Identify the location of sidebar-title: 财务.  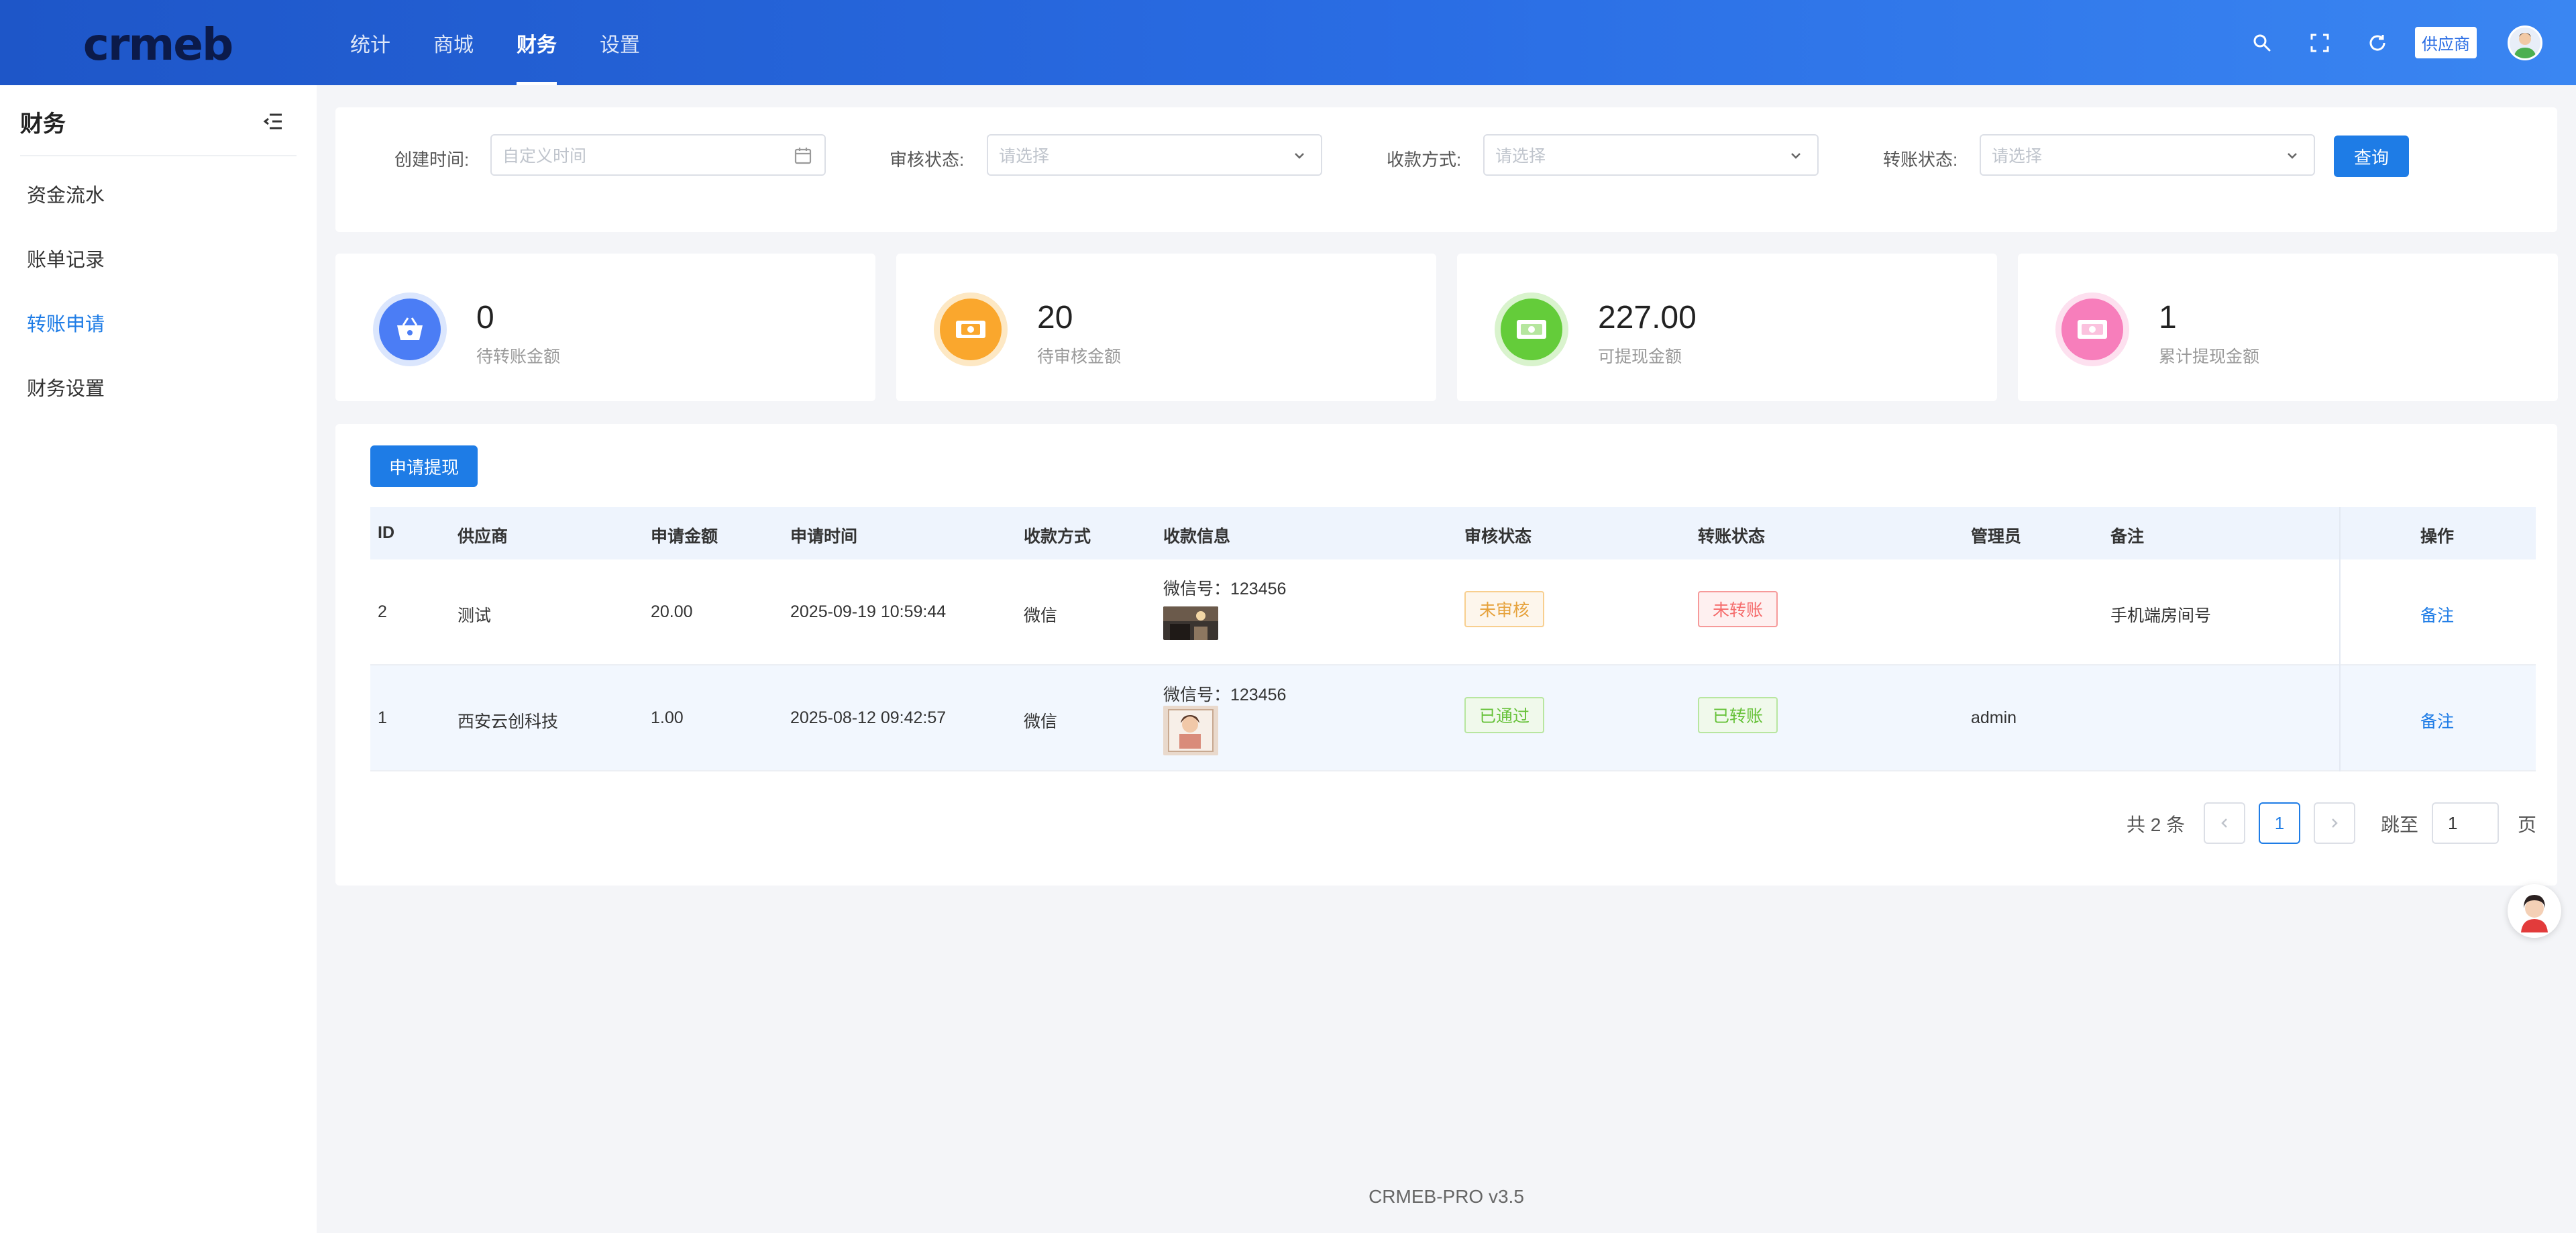
(43, 124).